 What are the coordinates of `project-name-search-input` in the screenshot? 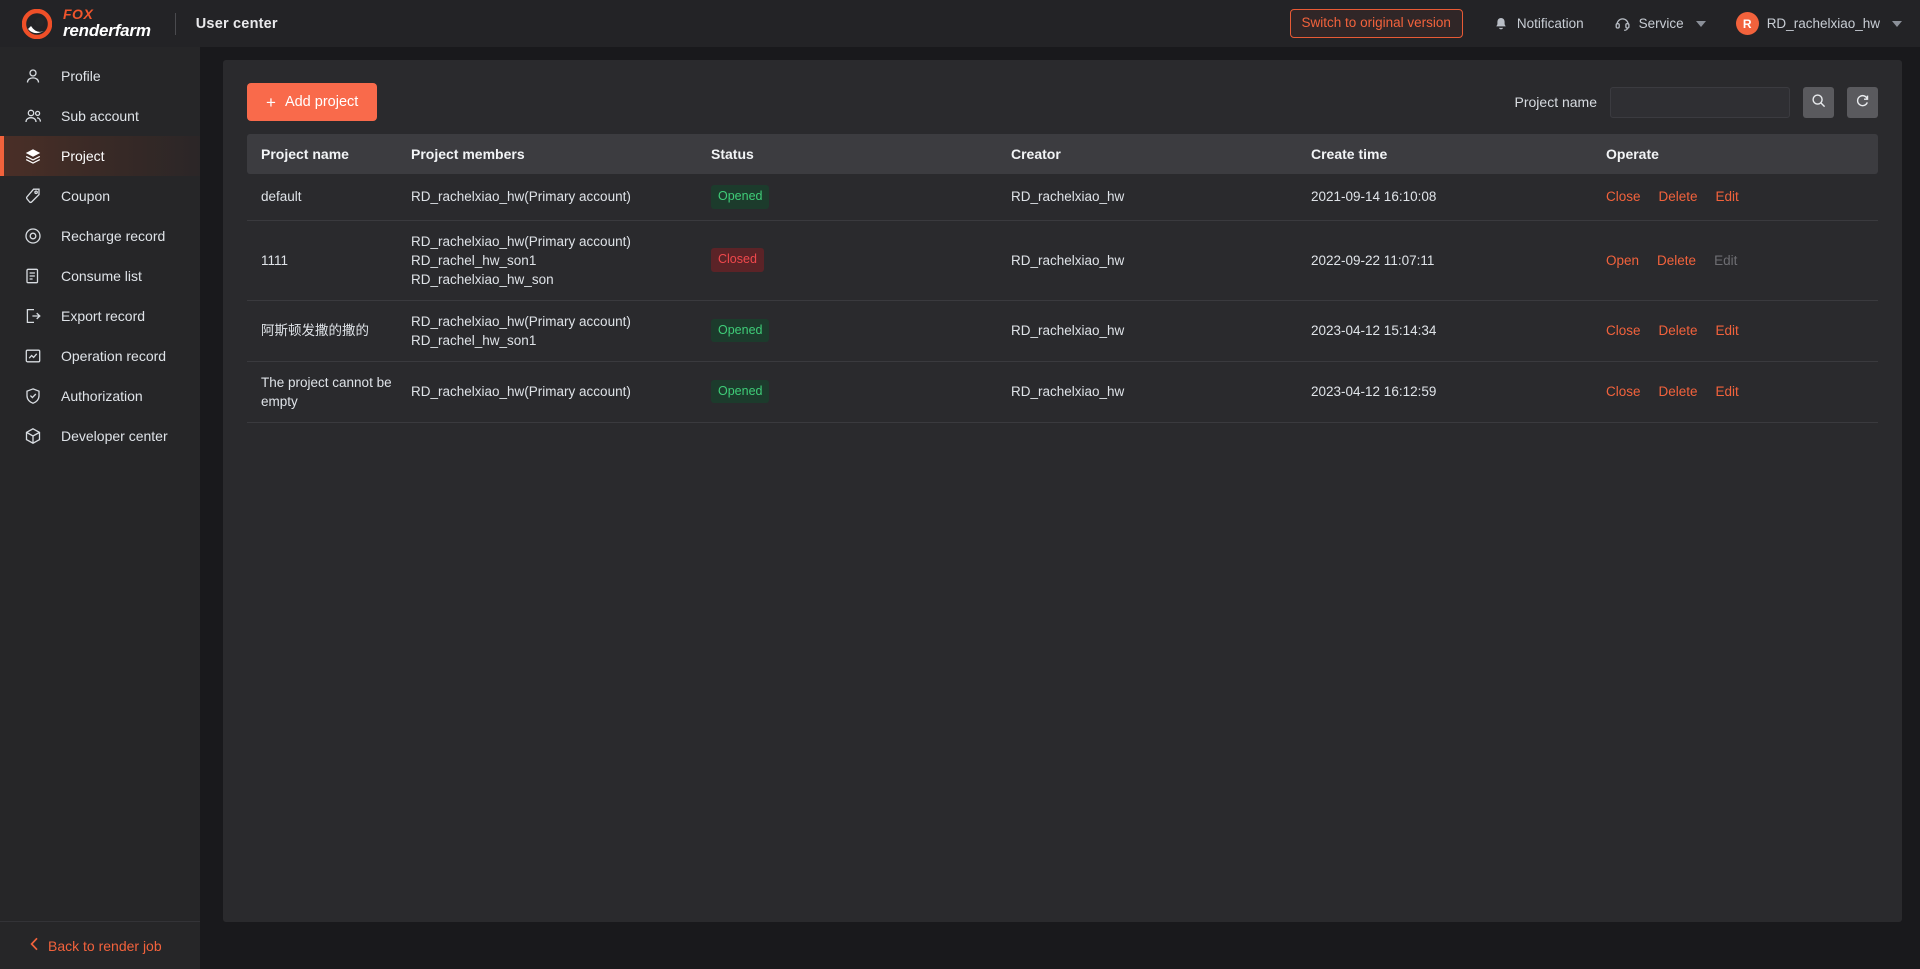 It's located at (1700, 102).